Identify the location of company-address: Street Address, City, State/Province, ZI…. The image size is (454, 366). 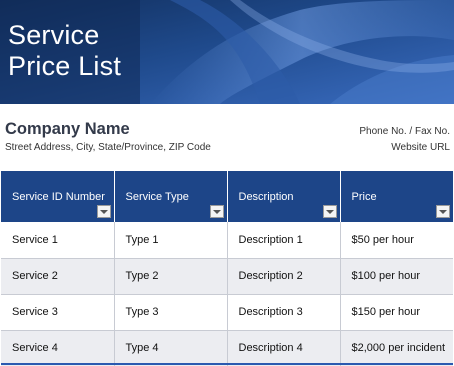
(108, 147).